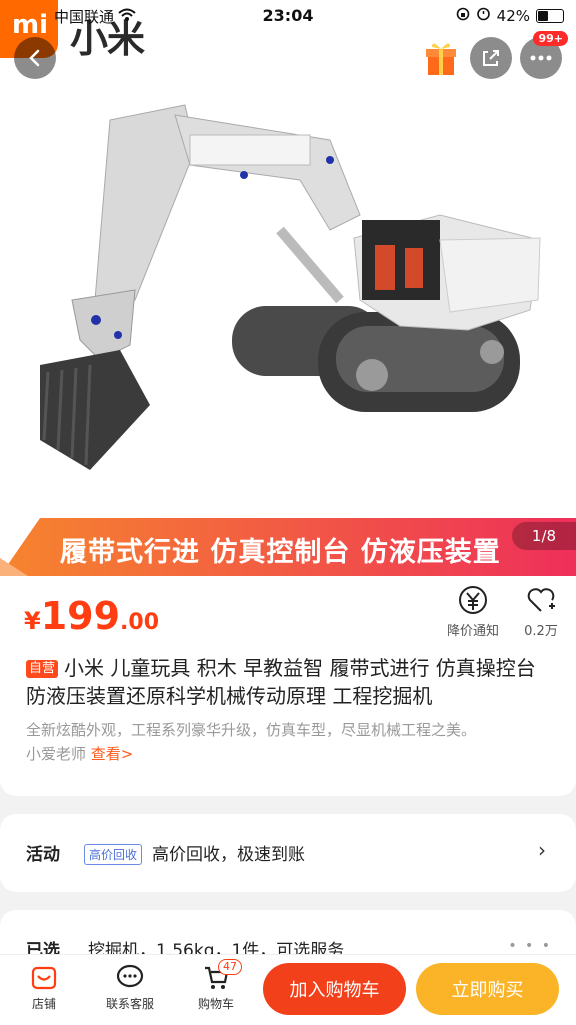  Describe the element at coordinates (530, 946) in the screenshot. I see `more-dots-icon: • • •` at that location.